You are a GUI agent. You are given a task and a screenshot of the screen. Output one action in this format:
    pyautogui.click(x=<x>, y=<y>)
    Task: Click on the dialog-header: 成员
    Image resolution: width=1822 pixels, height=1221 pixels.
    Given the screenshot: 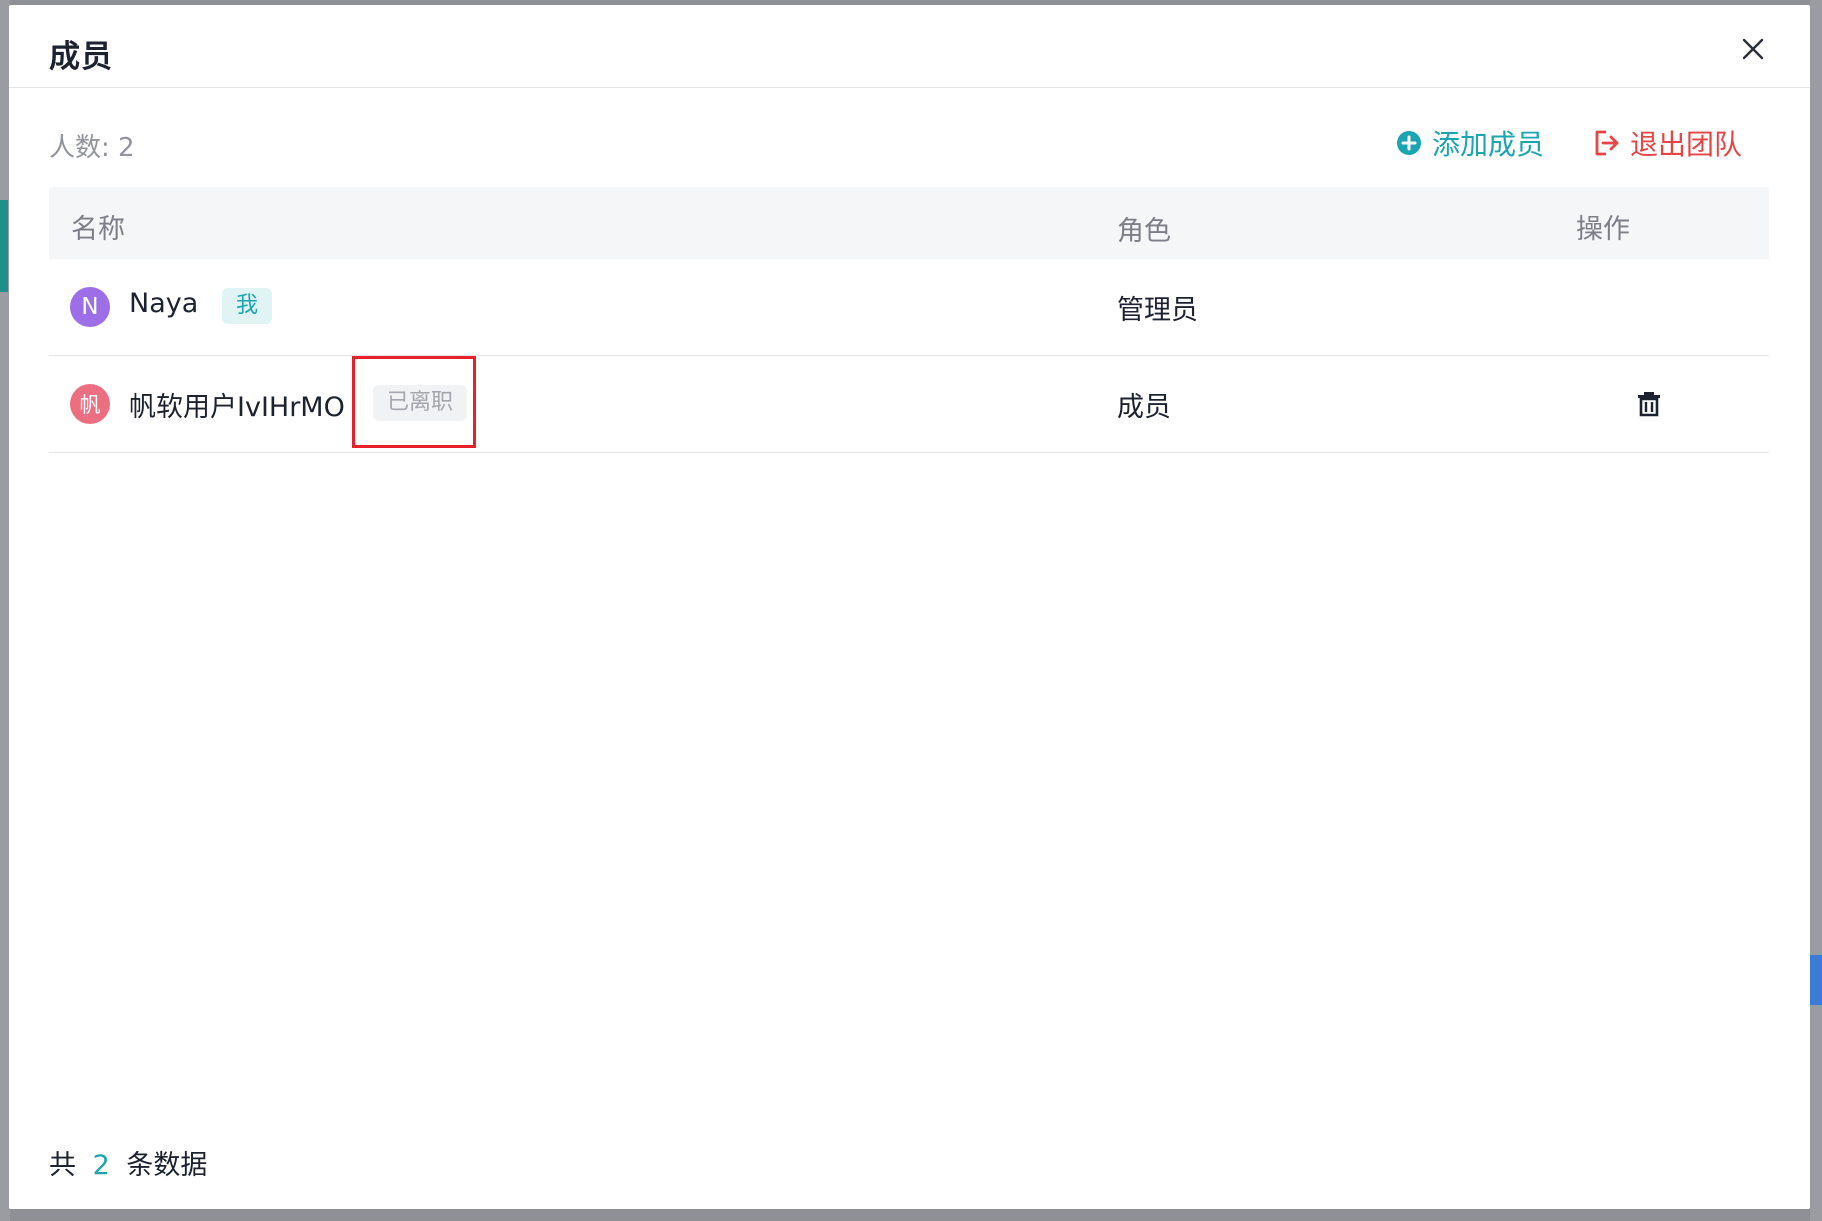 What is the action you would take?
    pyautogui.click(x=909, y=46)
    